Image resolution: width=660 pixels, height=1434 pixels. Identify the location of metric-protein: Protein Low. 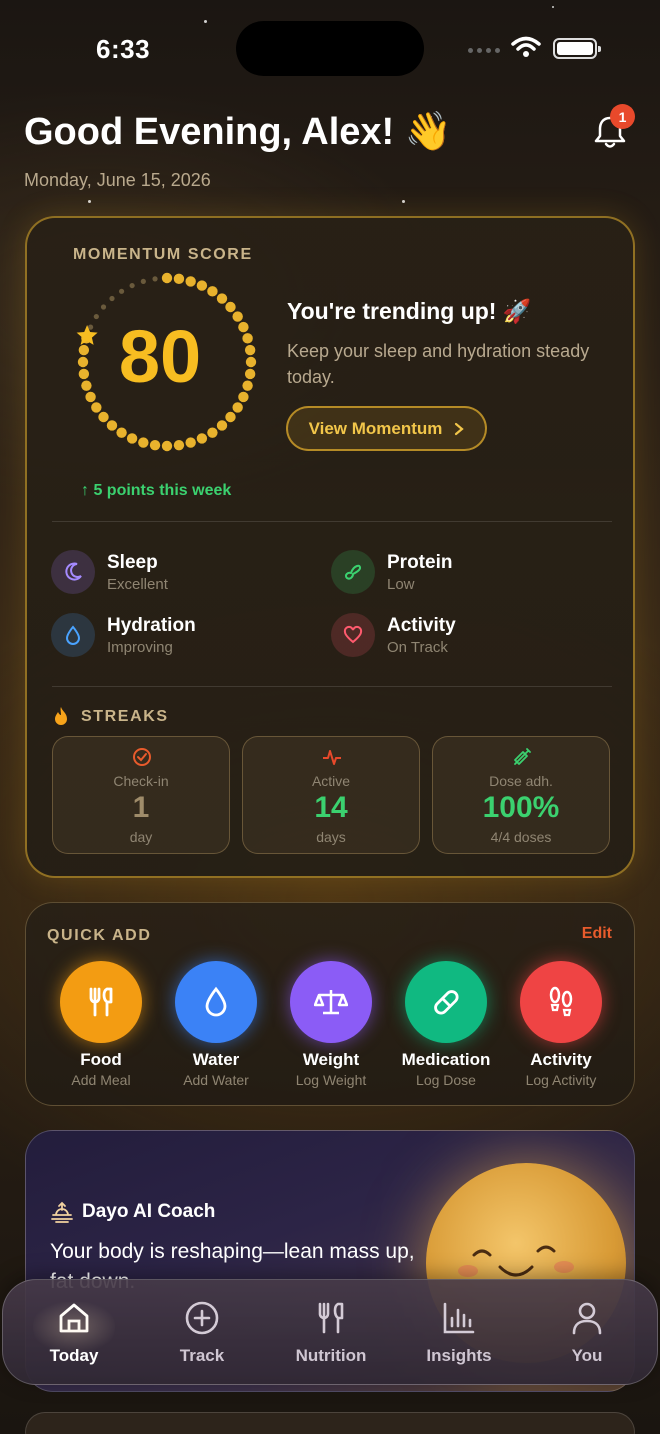
(391, 572).